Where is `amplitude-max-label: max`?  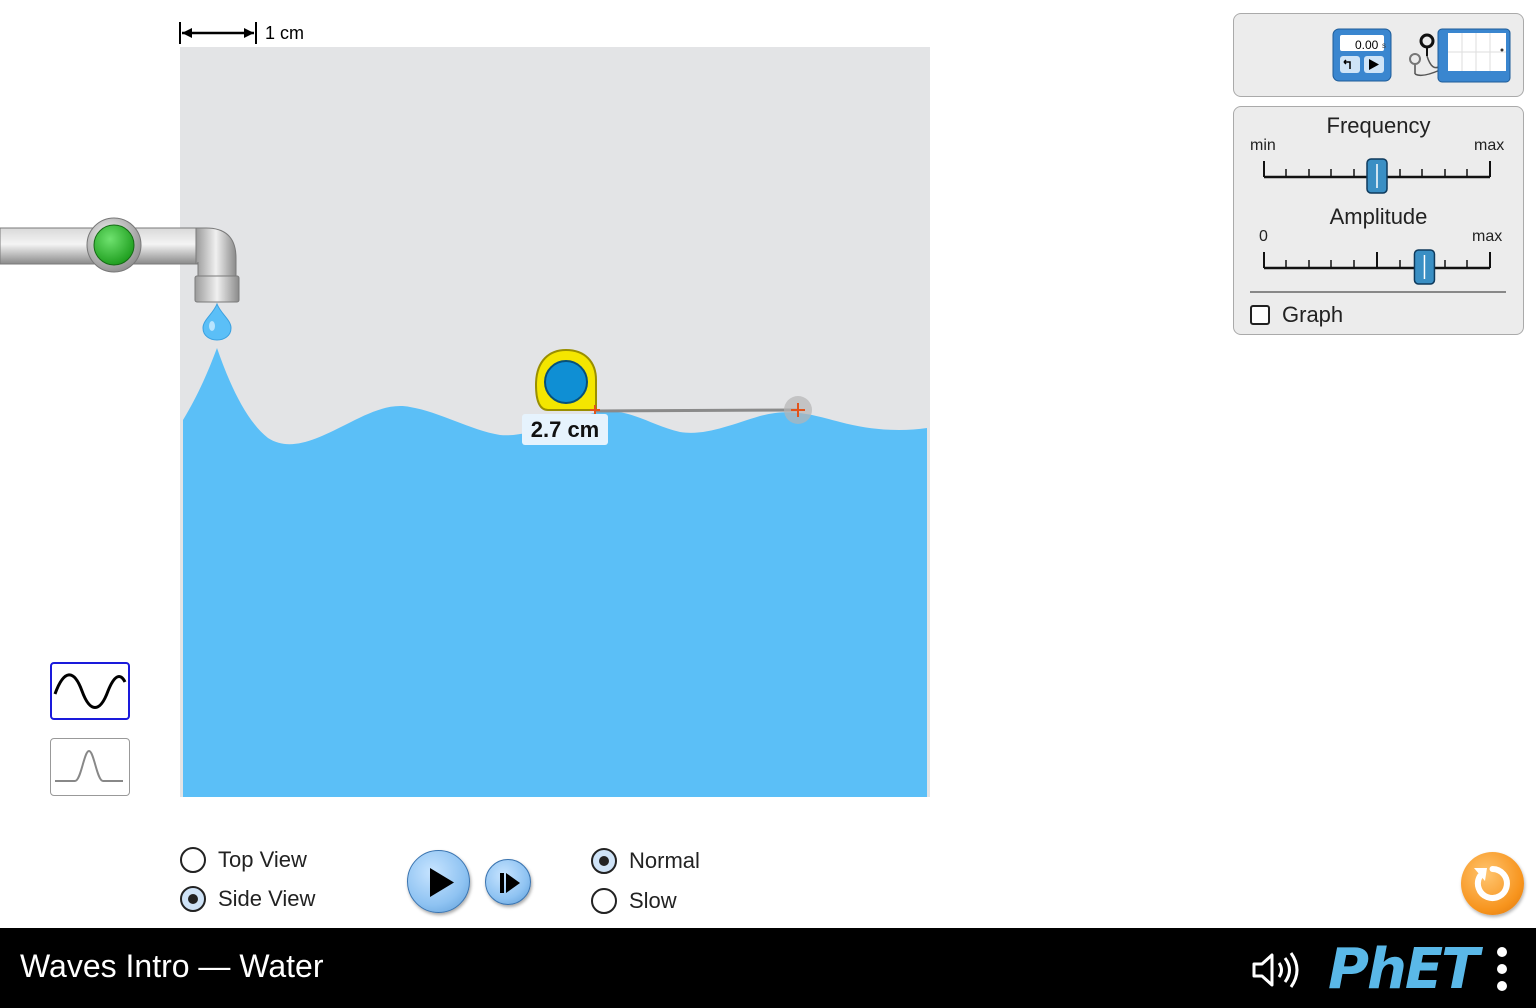 amplitude-max-label: max is located at coordinates (1487, 236).